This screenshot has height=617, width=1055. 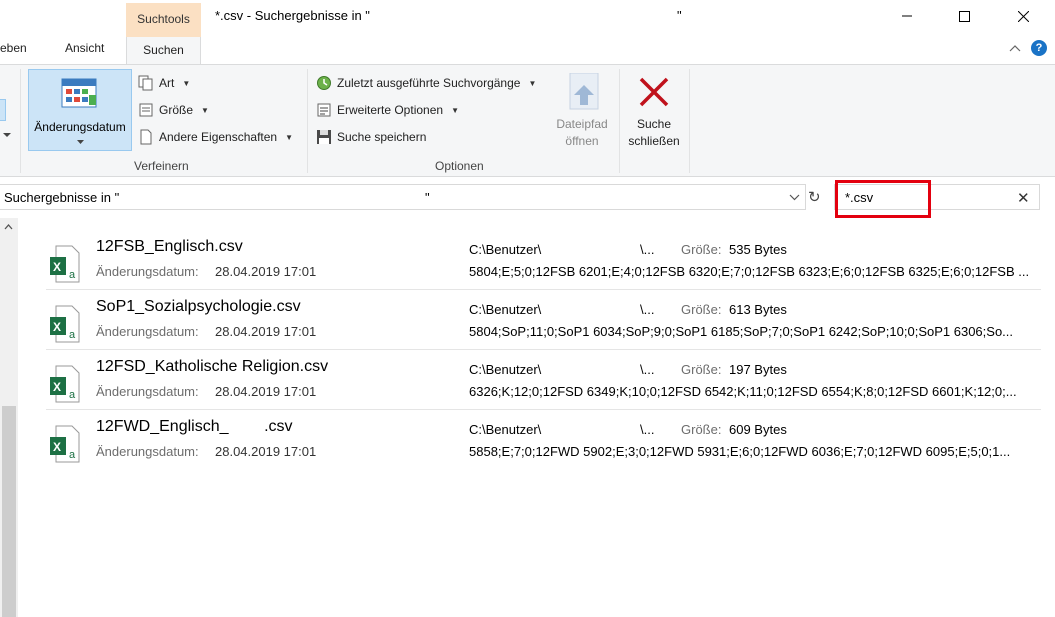 I want to click on clipped-button, so click(x=3, y=110).